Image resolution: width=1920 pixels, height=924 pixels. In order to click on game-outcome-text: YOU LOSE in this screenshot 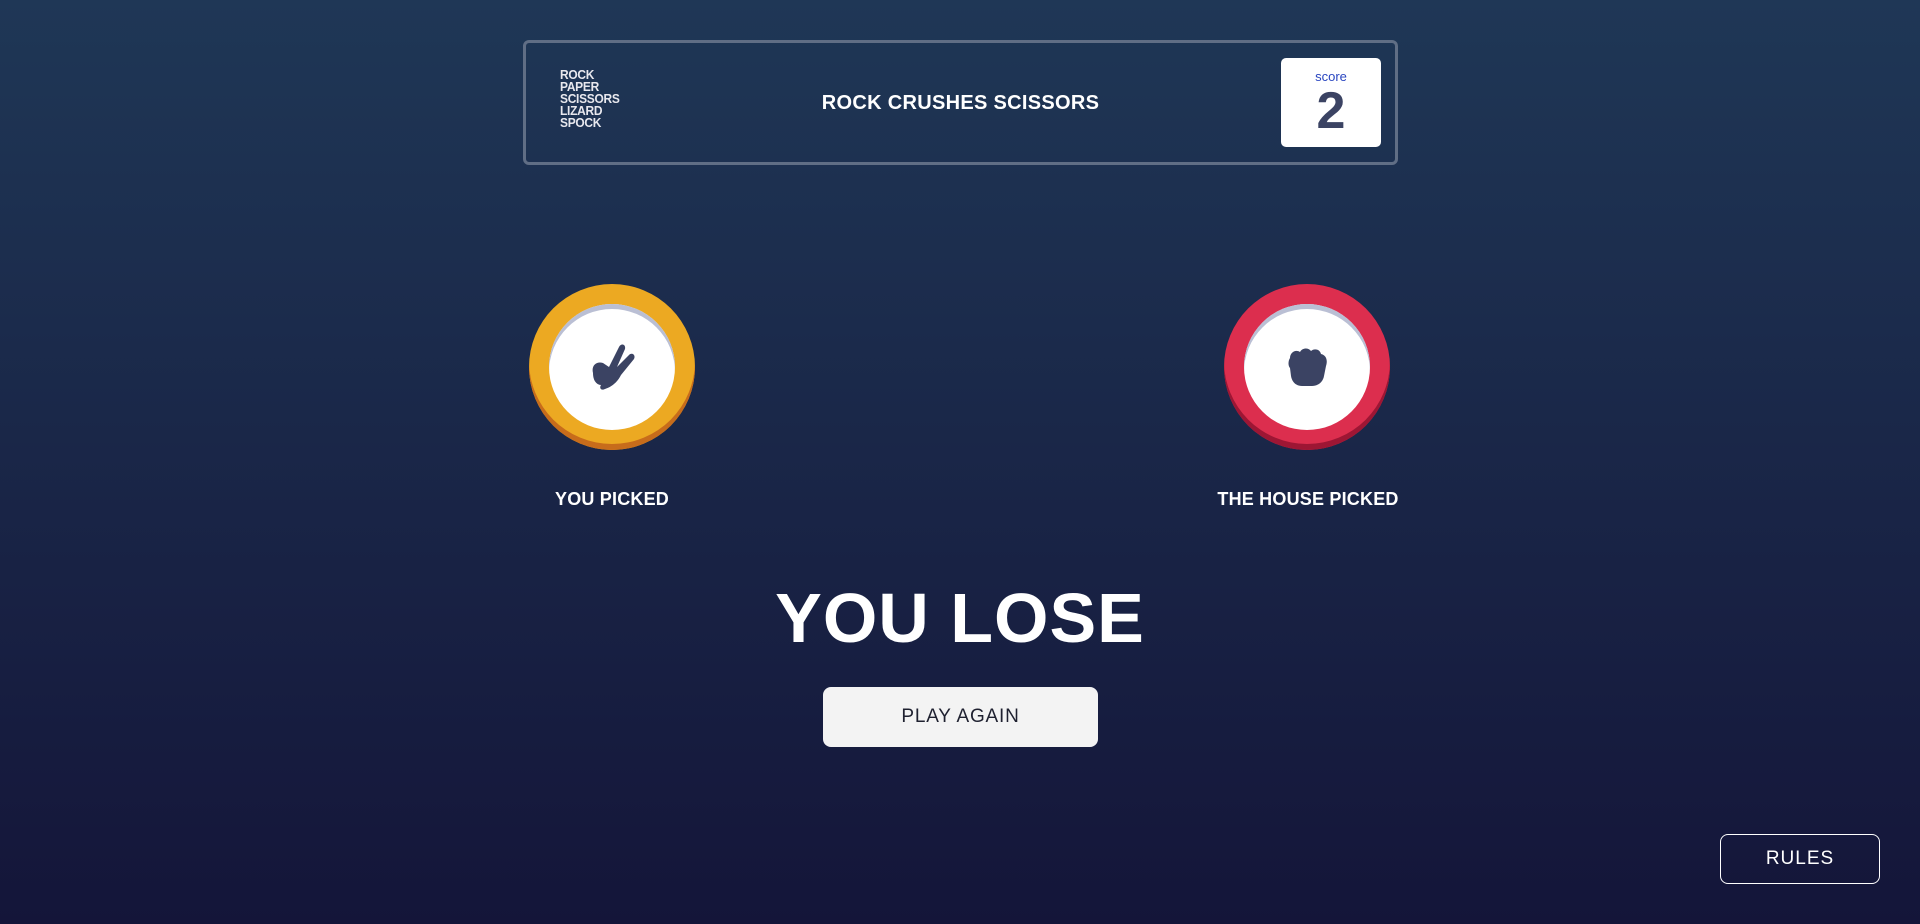, I will do `click(960, 618)`.